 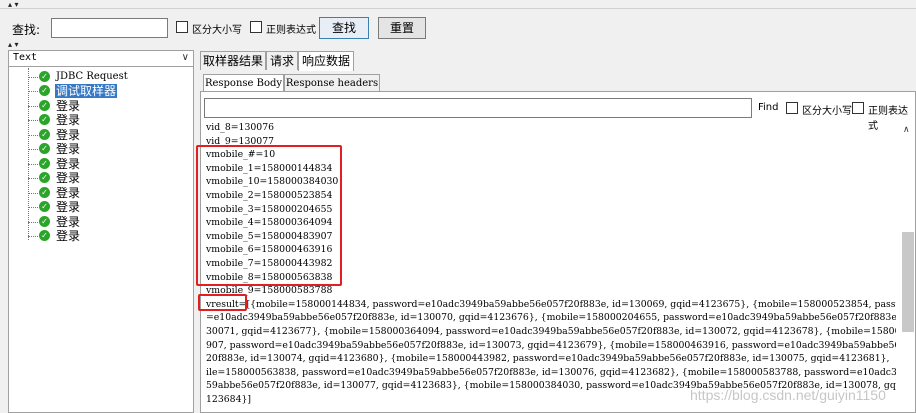 What do you see at coordinates (101, 59) in the screenshot?
I see `renderer-select: Text ∨` at bounding box center [101, 59].